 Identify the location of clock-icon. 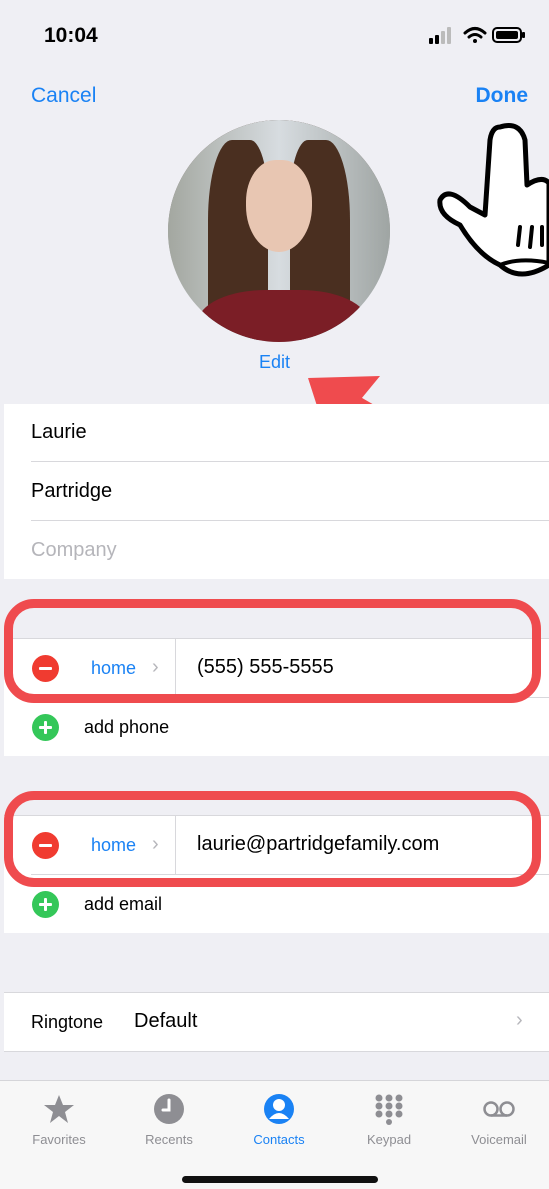
(169, 1109).